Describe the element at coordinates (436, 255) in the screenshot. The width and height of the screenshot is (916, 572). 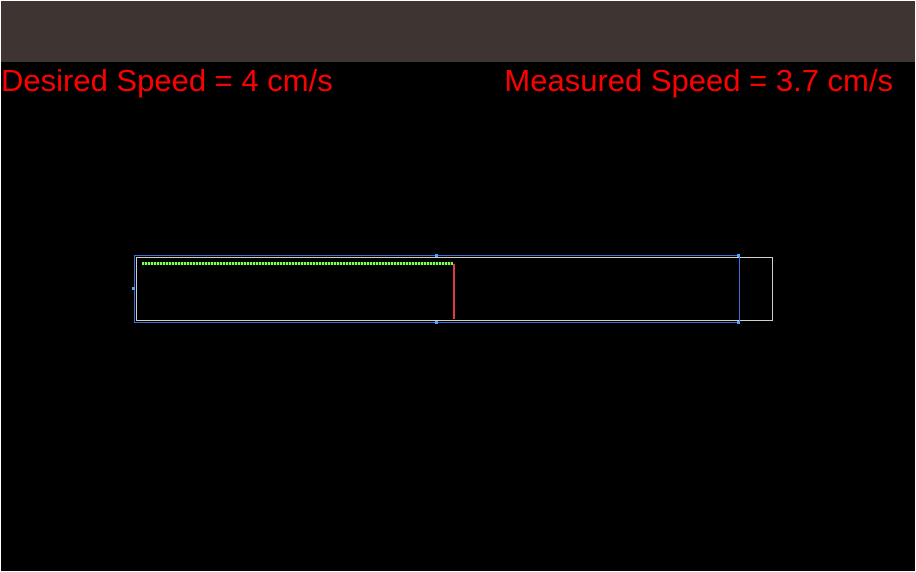
I see `resize-handle-top` at that location.